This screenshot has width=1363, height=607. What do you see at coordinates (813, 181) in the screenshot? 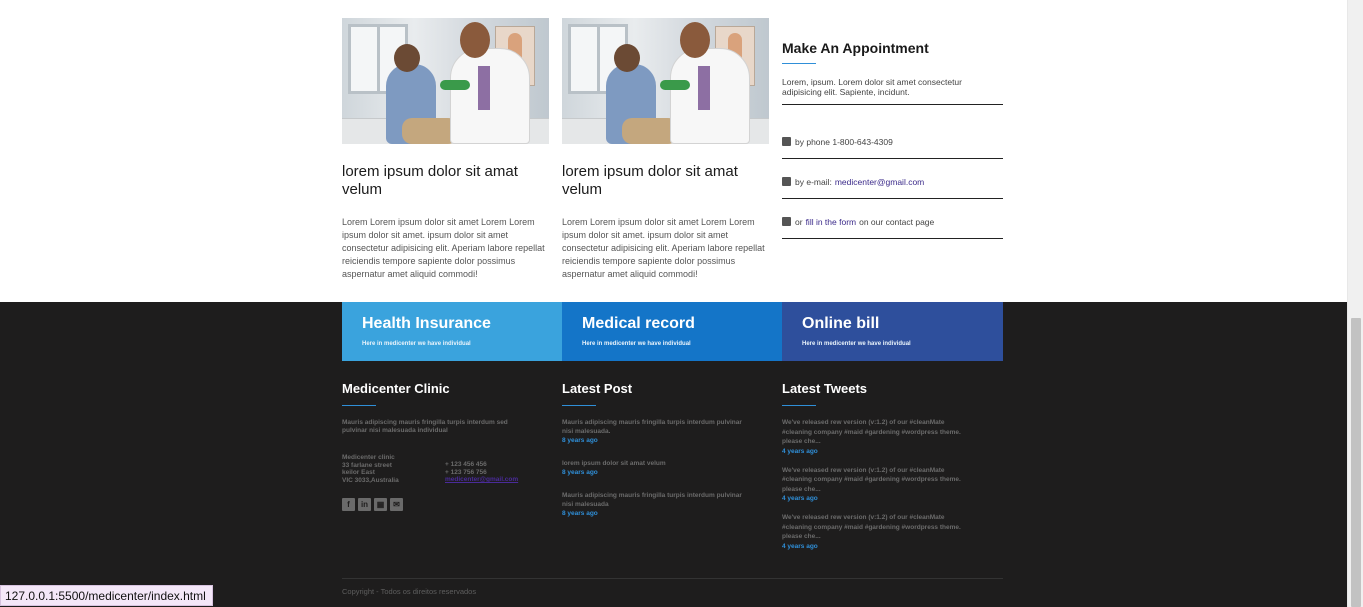
I see `email-prefix: by e-mail:` at bounding box center [813, 181].